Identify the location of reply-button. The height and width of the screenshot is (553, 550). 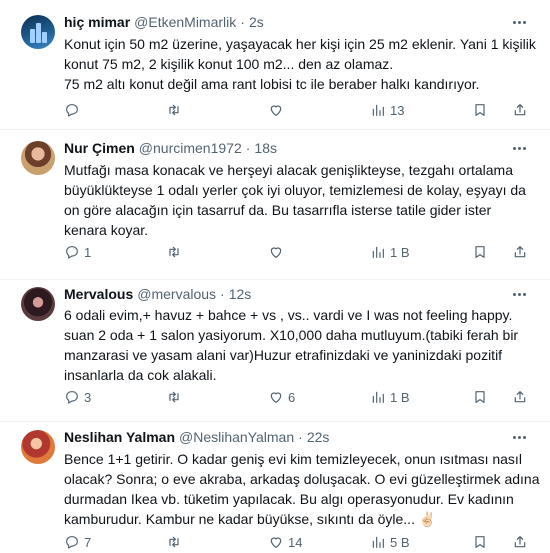
(74, 110).